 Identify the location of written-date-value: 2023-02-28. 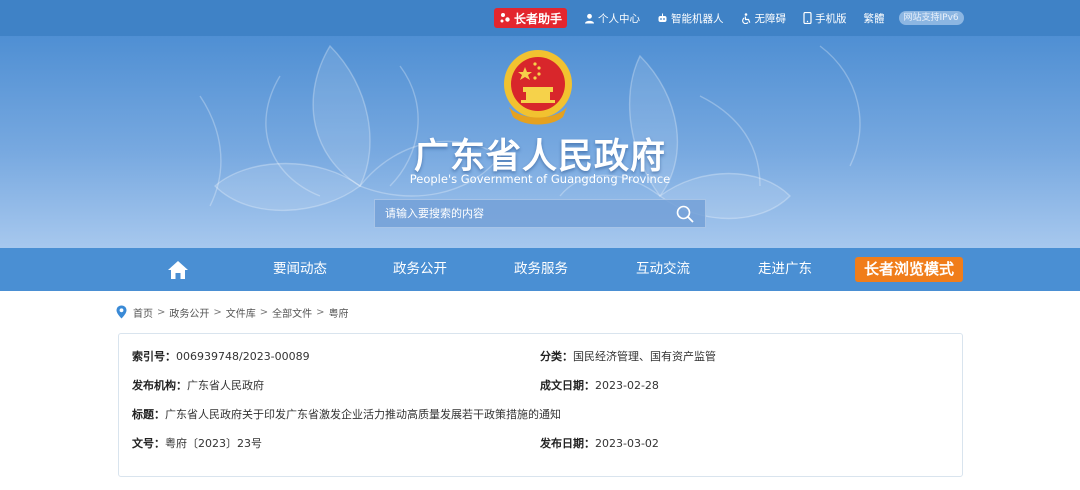
(627, 385).